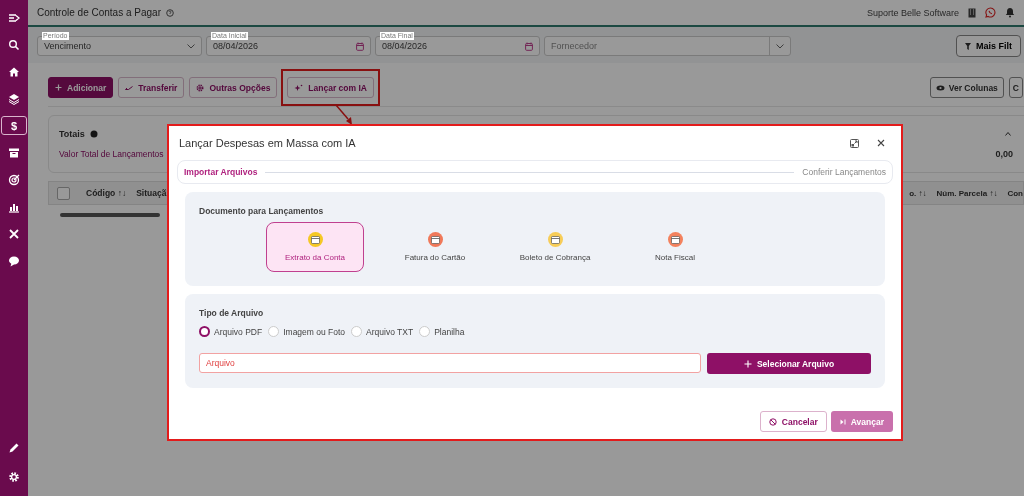 The image size is (1024, 496). Describe the element at coordinates (200, 87) in the screenshot. I see `gear-icon` at that location.